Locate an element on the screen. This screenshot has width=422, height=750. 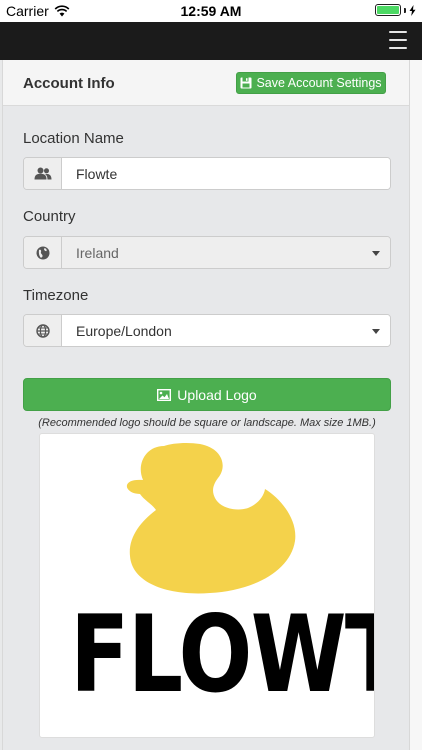
country-group: Ireland is located at coordinates (207, 252).